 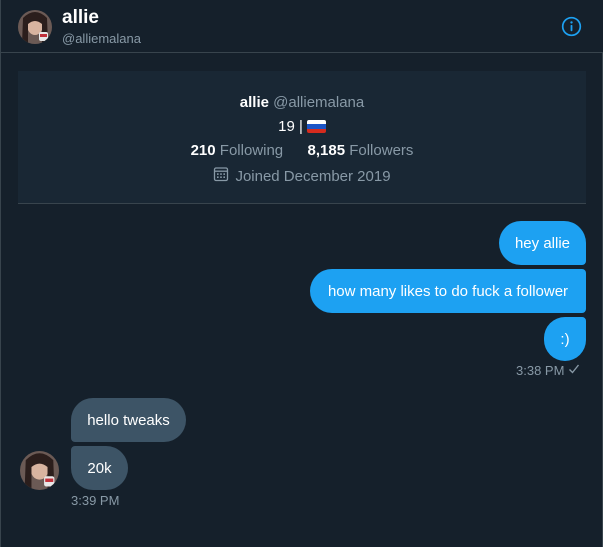 I want to click on profile-display-name: allie, so click(x=254, y=102).